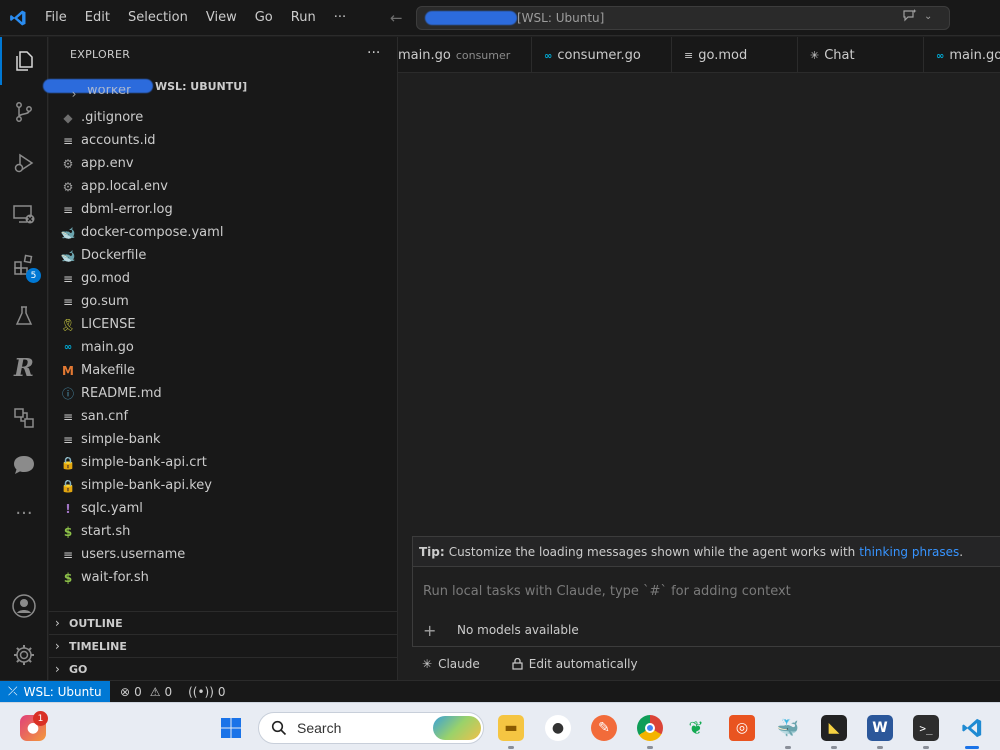 This screenshot has width=1000, height=750. I want to click on terminal-icon: >_, so click(926, 728).